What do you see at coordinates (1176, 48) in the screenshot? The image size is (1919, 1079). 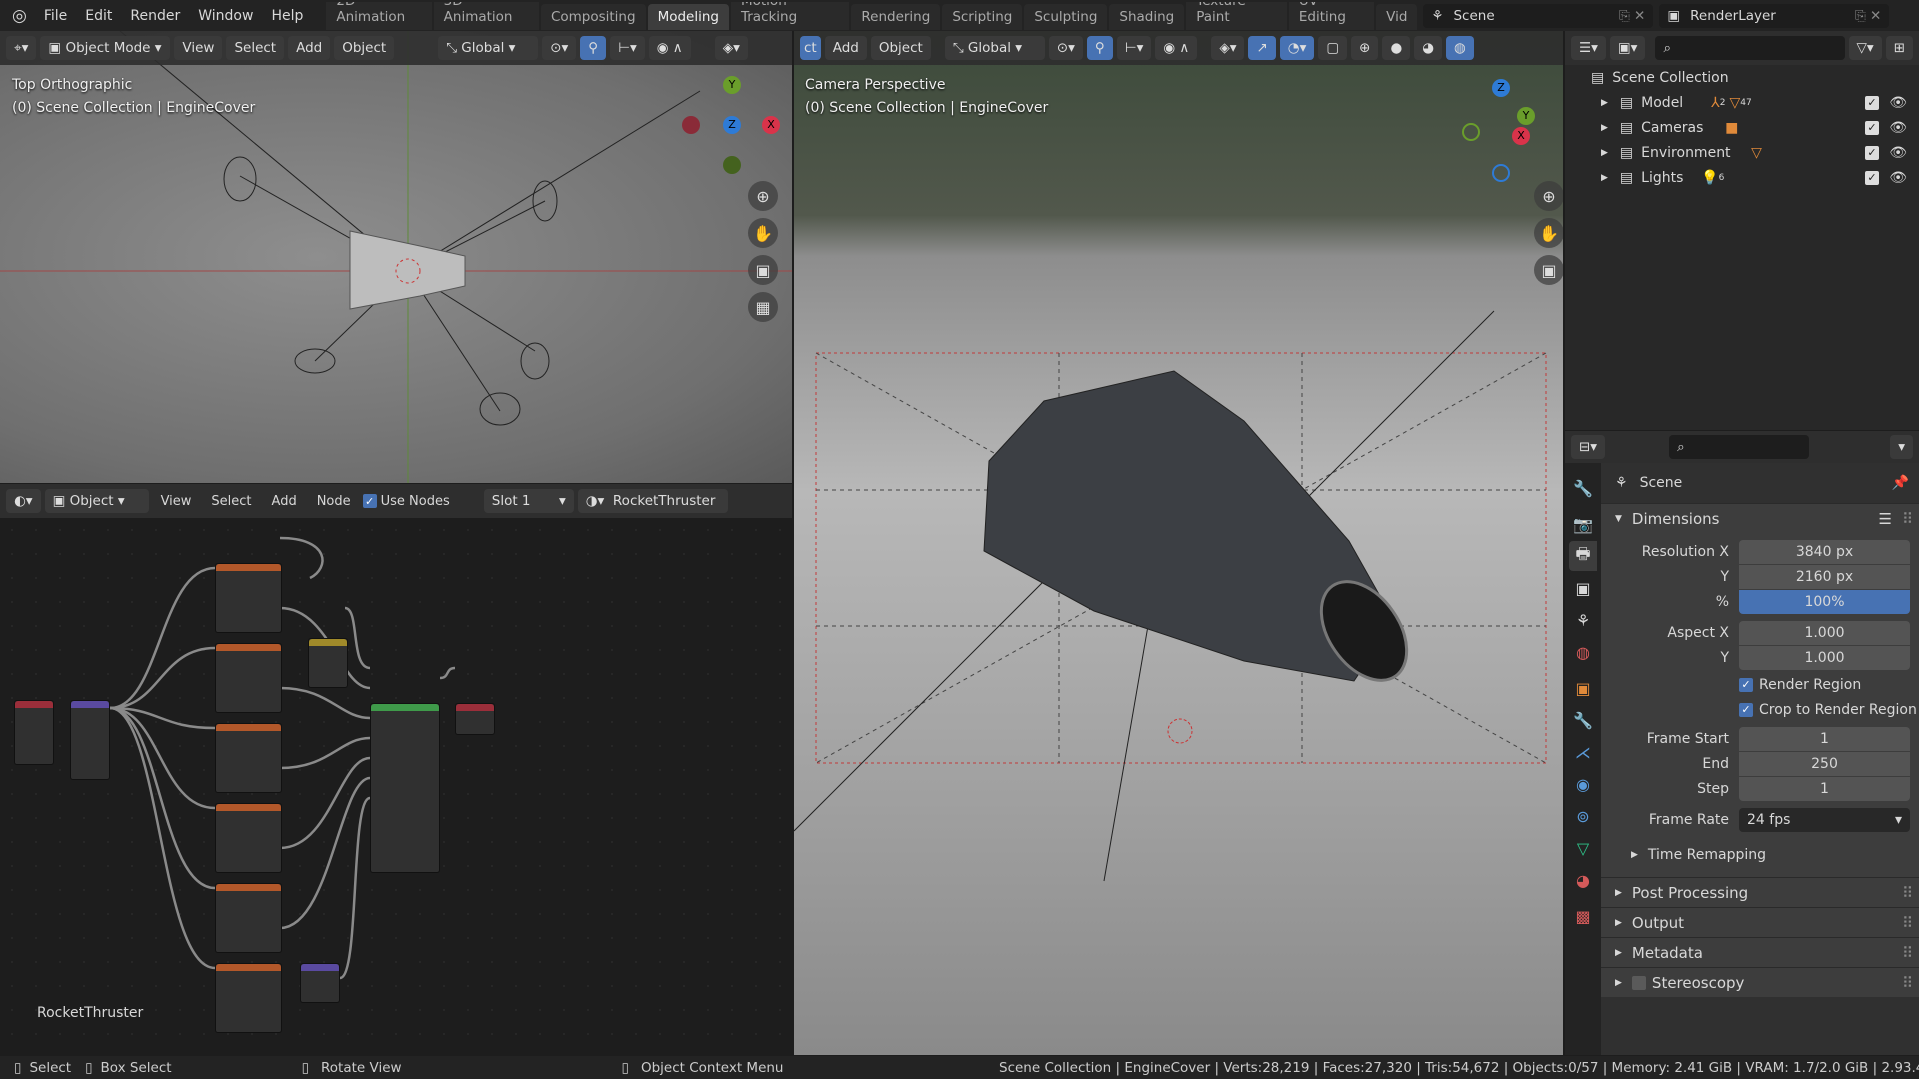 I see `proportional-edit-icon: ◉ ∧` at bounding box center [1176, 48].